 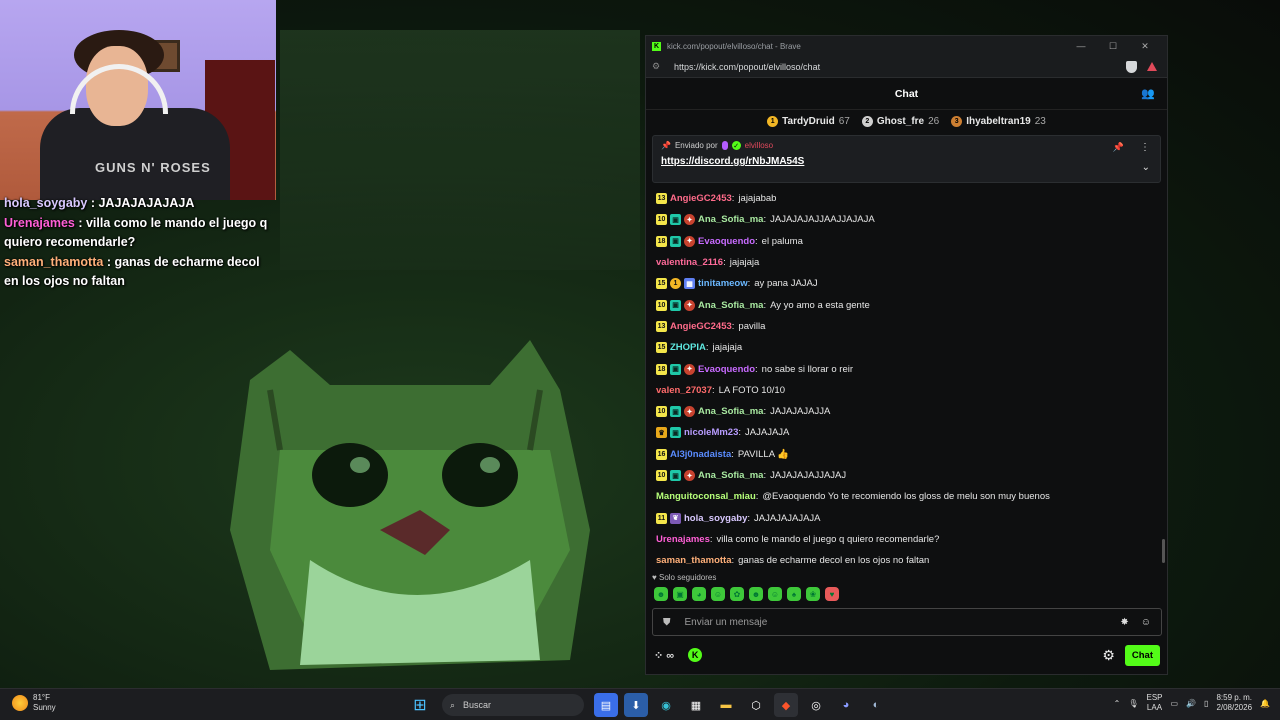 I want to click on pup-badge-icon: ❦, so click(x=675, y=518).